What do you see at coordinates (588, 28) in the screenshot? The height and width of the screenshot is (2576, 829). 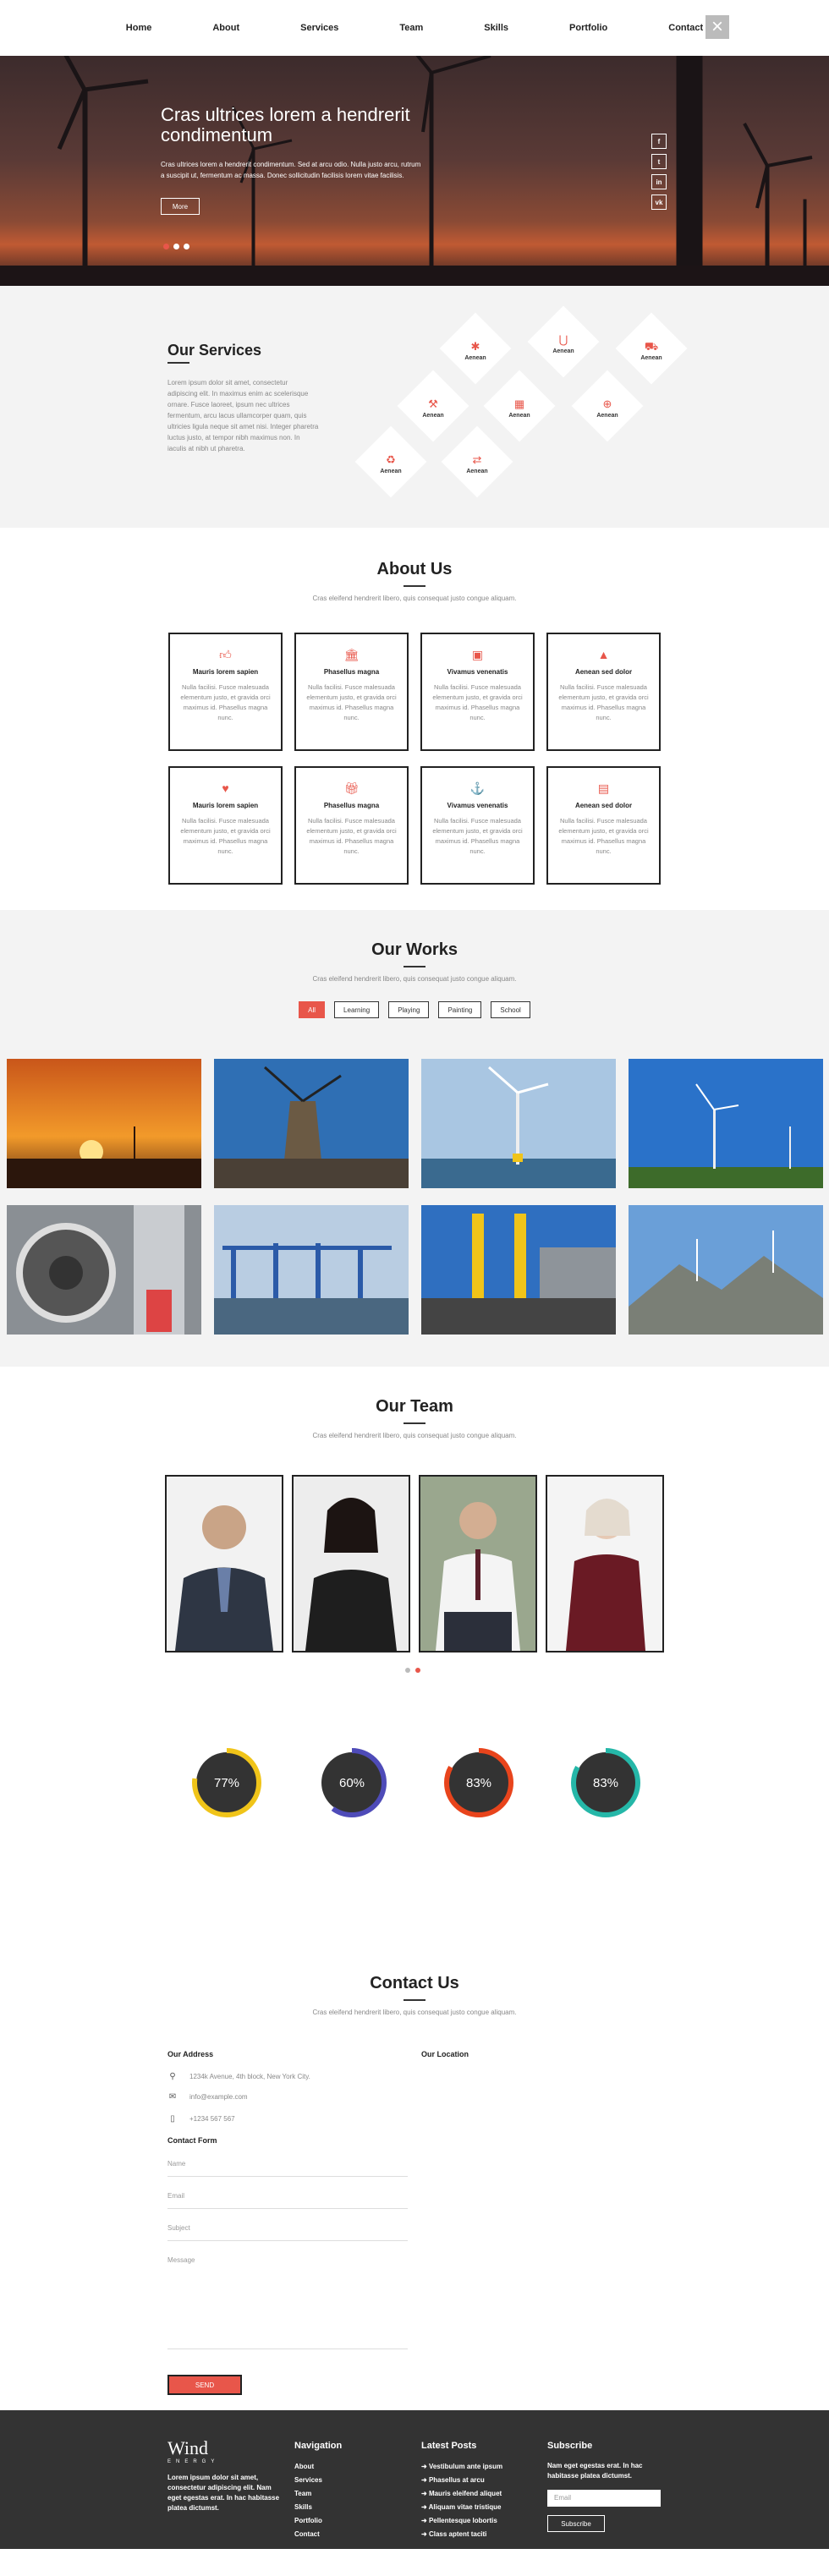 I see `nav-item-portfolio: Portfolio` at bounding box center [588, 28].